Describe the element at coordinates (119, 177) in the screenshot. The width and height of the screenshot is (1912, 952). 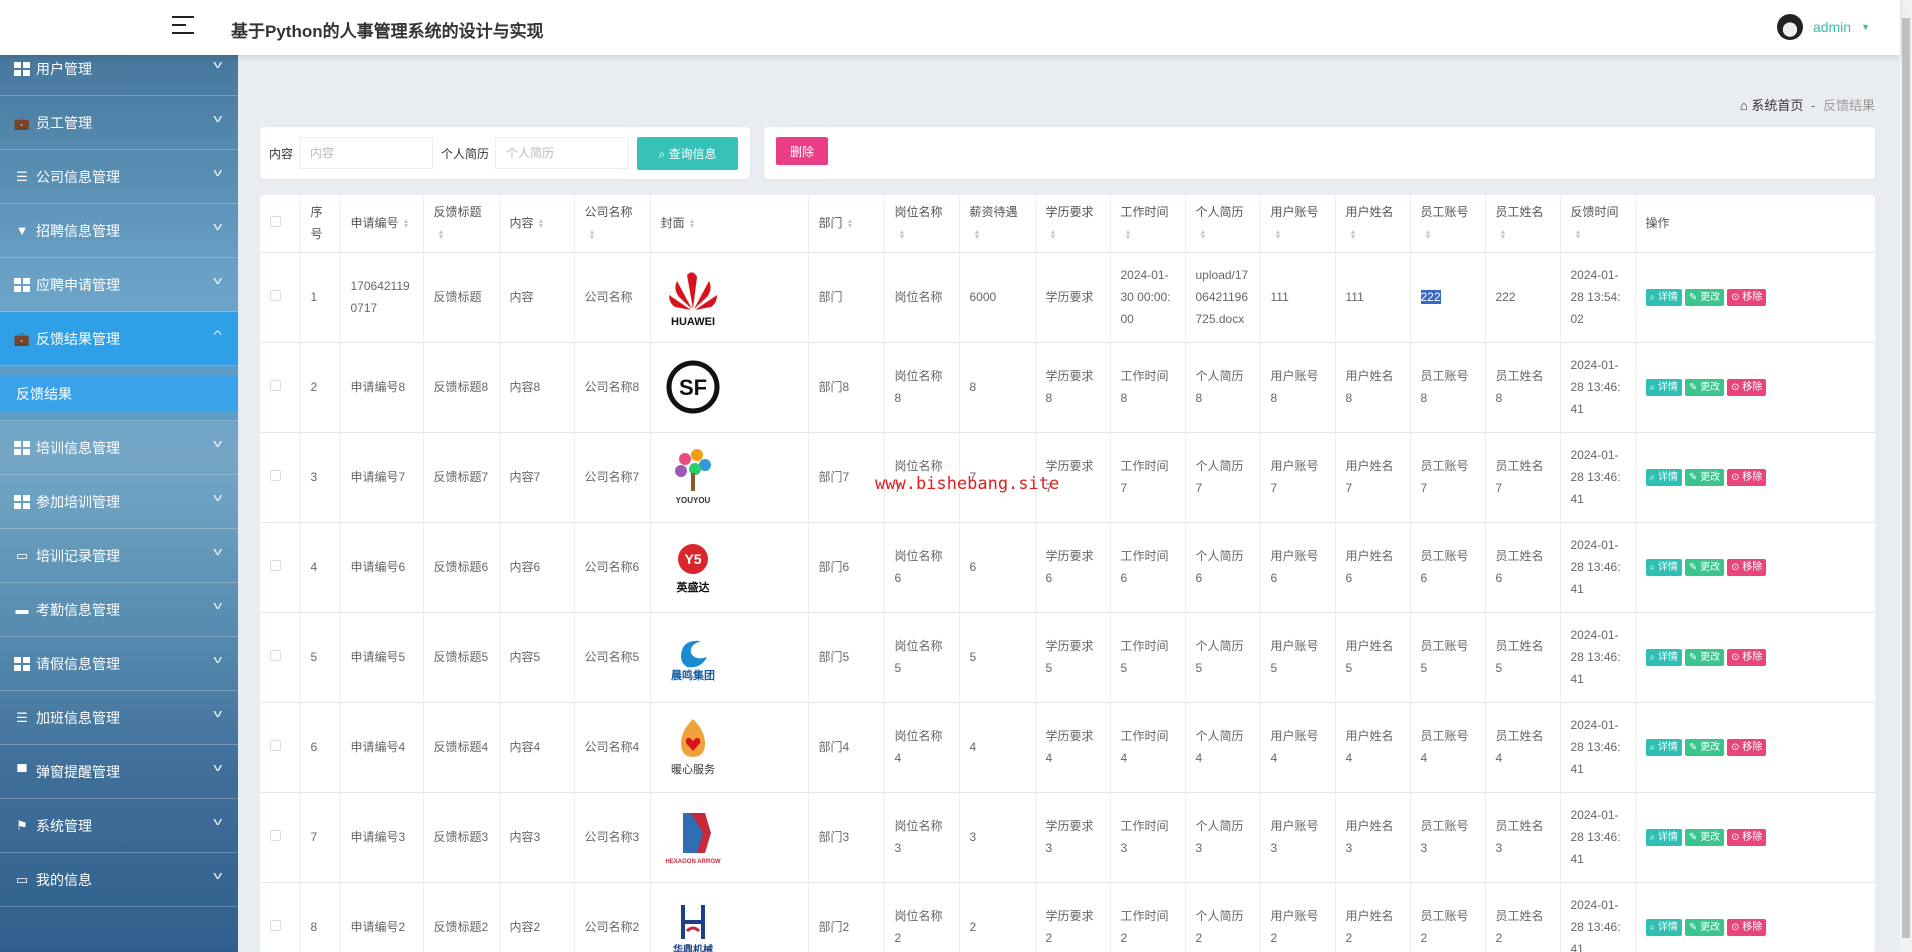
I see `sidebar-item: ☰ 公司信息管理 v` at that location.